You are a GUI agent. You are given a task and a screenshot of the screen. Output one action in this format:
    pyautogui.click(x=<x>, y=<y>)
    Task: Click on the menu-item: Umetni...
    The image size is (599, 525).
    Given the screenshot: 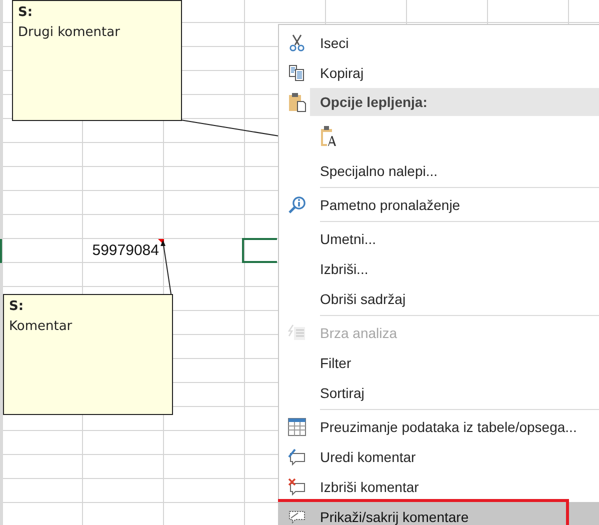 What is the action you would take?
    pyautogui.click(x=439, y=239)
    